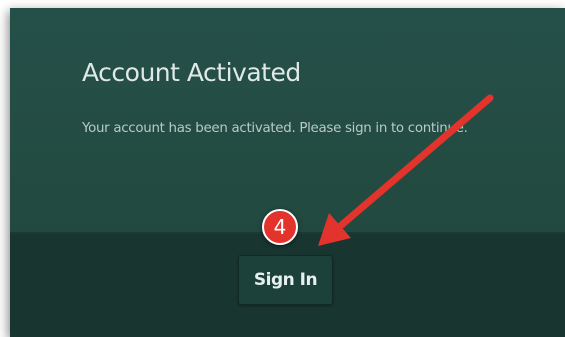  Describe the element at coordinates (285, 280) in the screenshot. I see `sign-in-button: Sign In` at that location.